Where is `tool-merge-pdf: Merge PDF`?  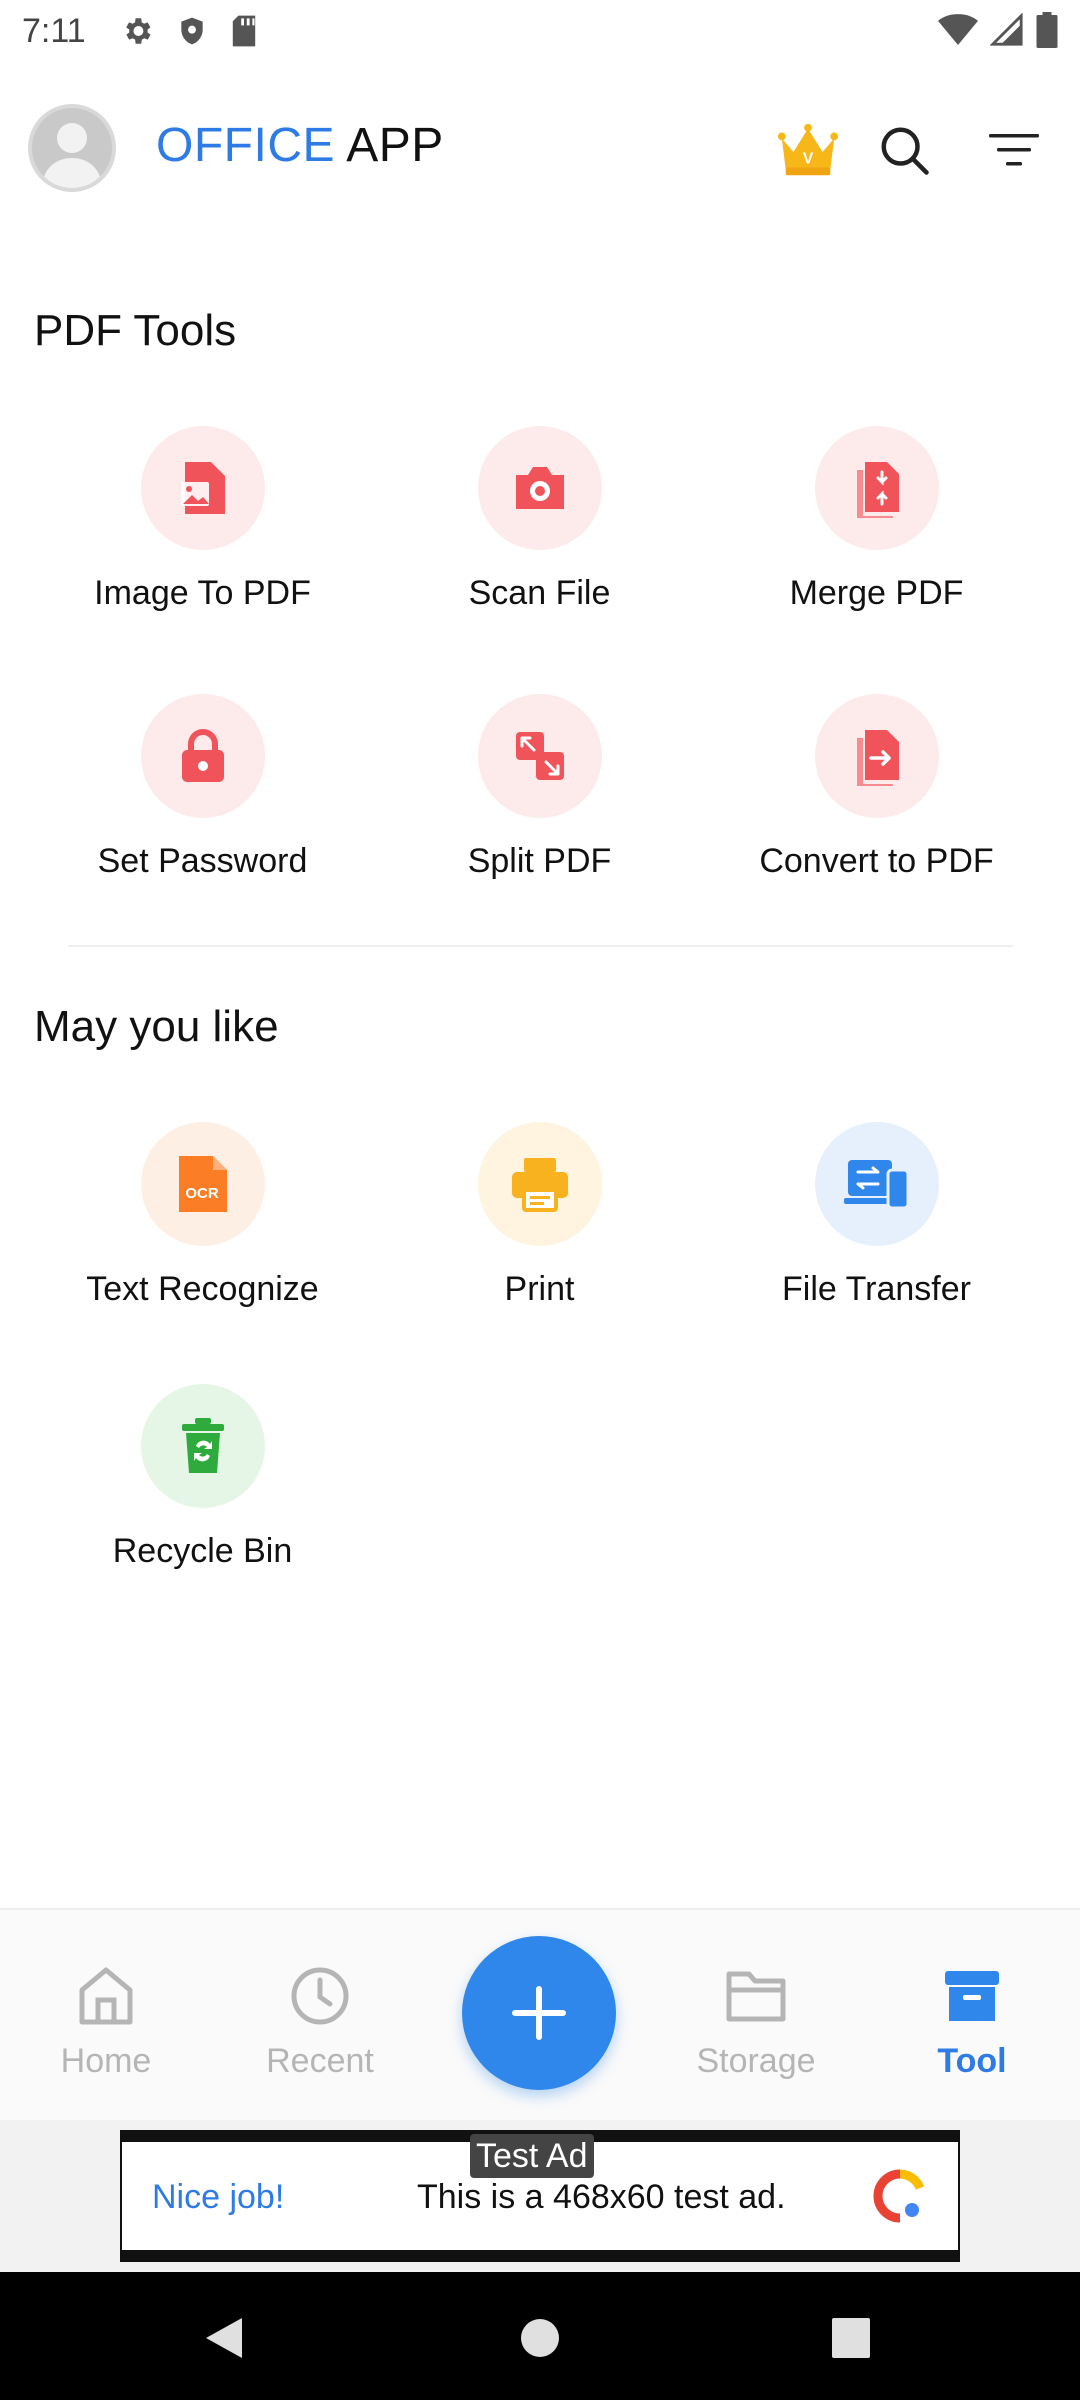 tool-merge-pdf: Merge PDF is located at coordinates (876, 519).